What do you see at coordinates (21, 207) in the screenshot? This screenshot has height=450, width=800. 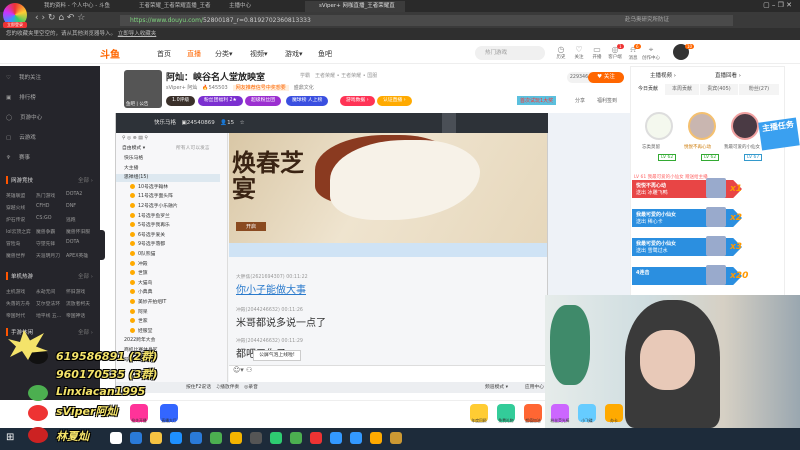 I see `sidebar-category-link: 穿越火线` at bounding box center [21, 207].